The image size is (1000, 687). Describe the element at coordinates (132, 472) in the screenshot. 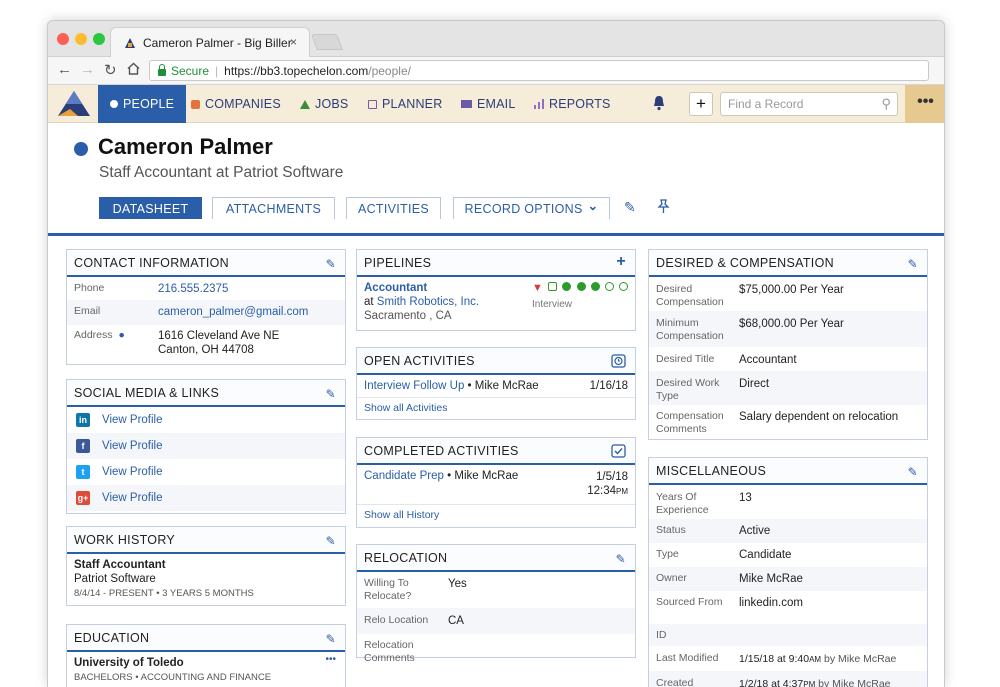

I see `twitter-profile-link: View Profile` at that location.